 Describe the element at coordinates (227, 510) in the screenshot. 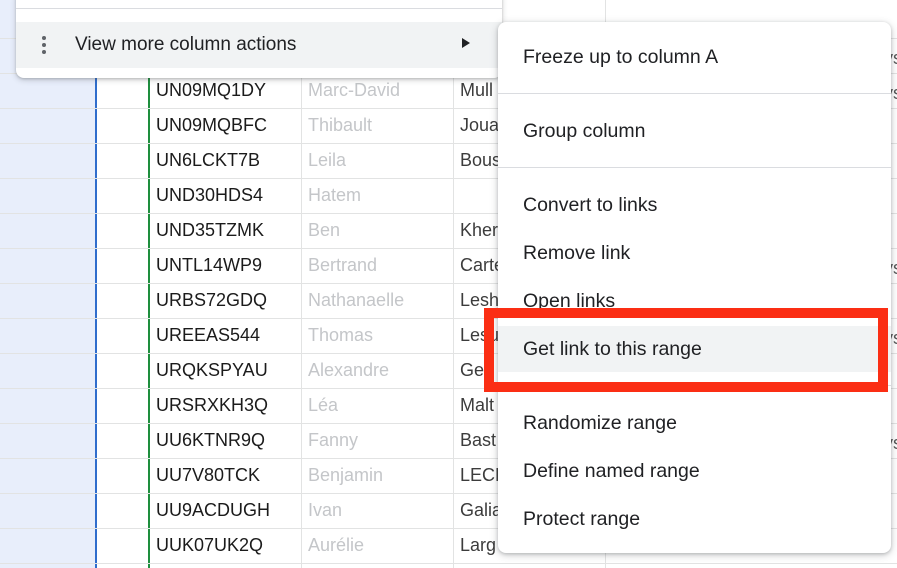

I see `cell-user-id: UU9ACDUGH` at that location.